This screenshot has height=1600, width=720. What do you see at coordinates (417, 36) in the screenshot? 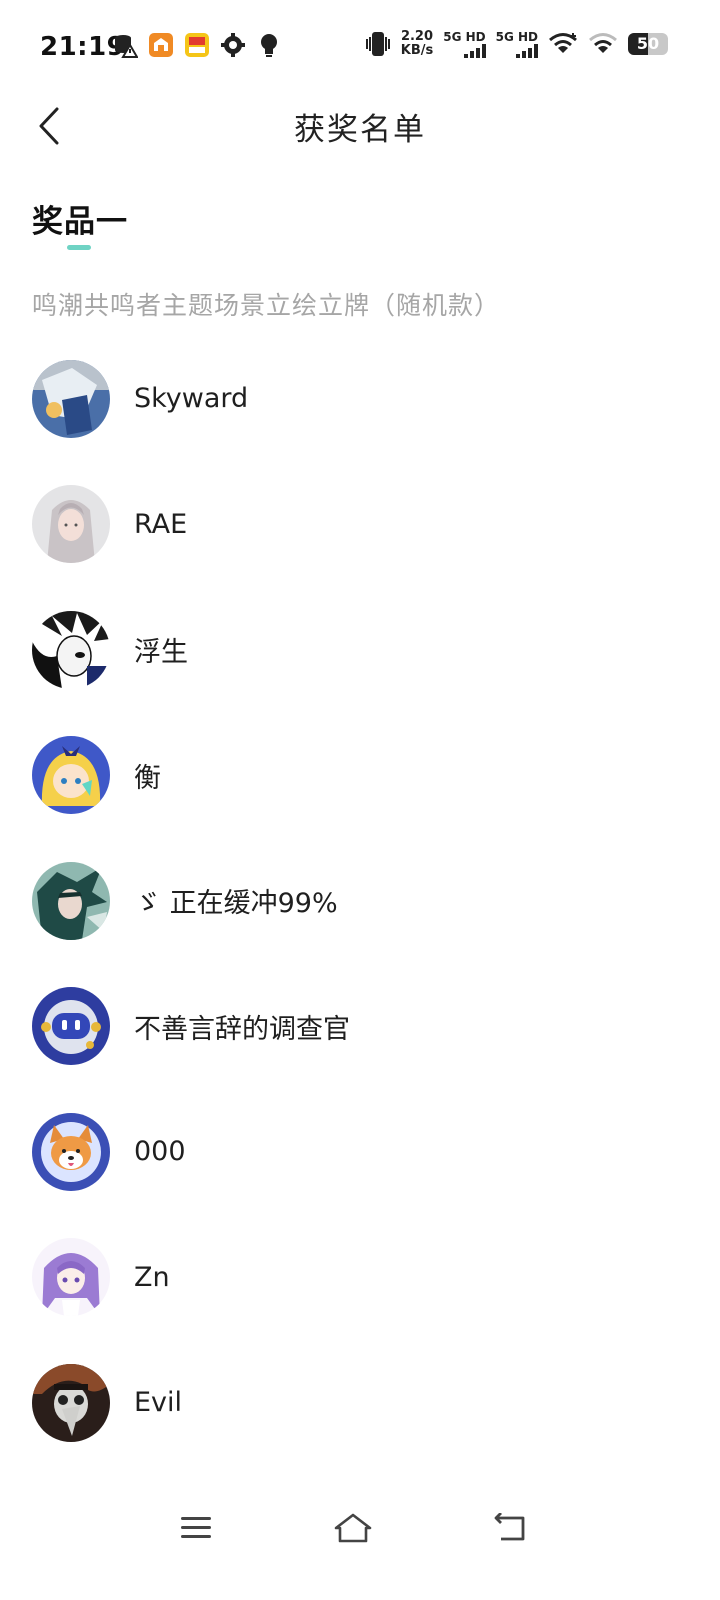
I see `network-speed-value: 2.20` at bounding box center [417, 36].